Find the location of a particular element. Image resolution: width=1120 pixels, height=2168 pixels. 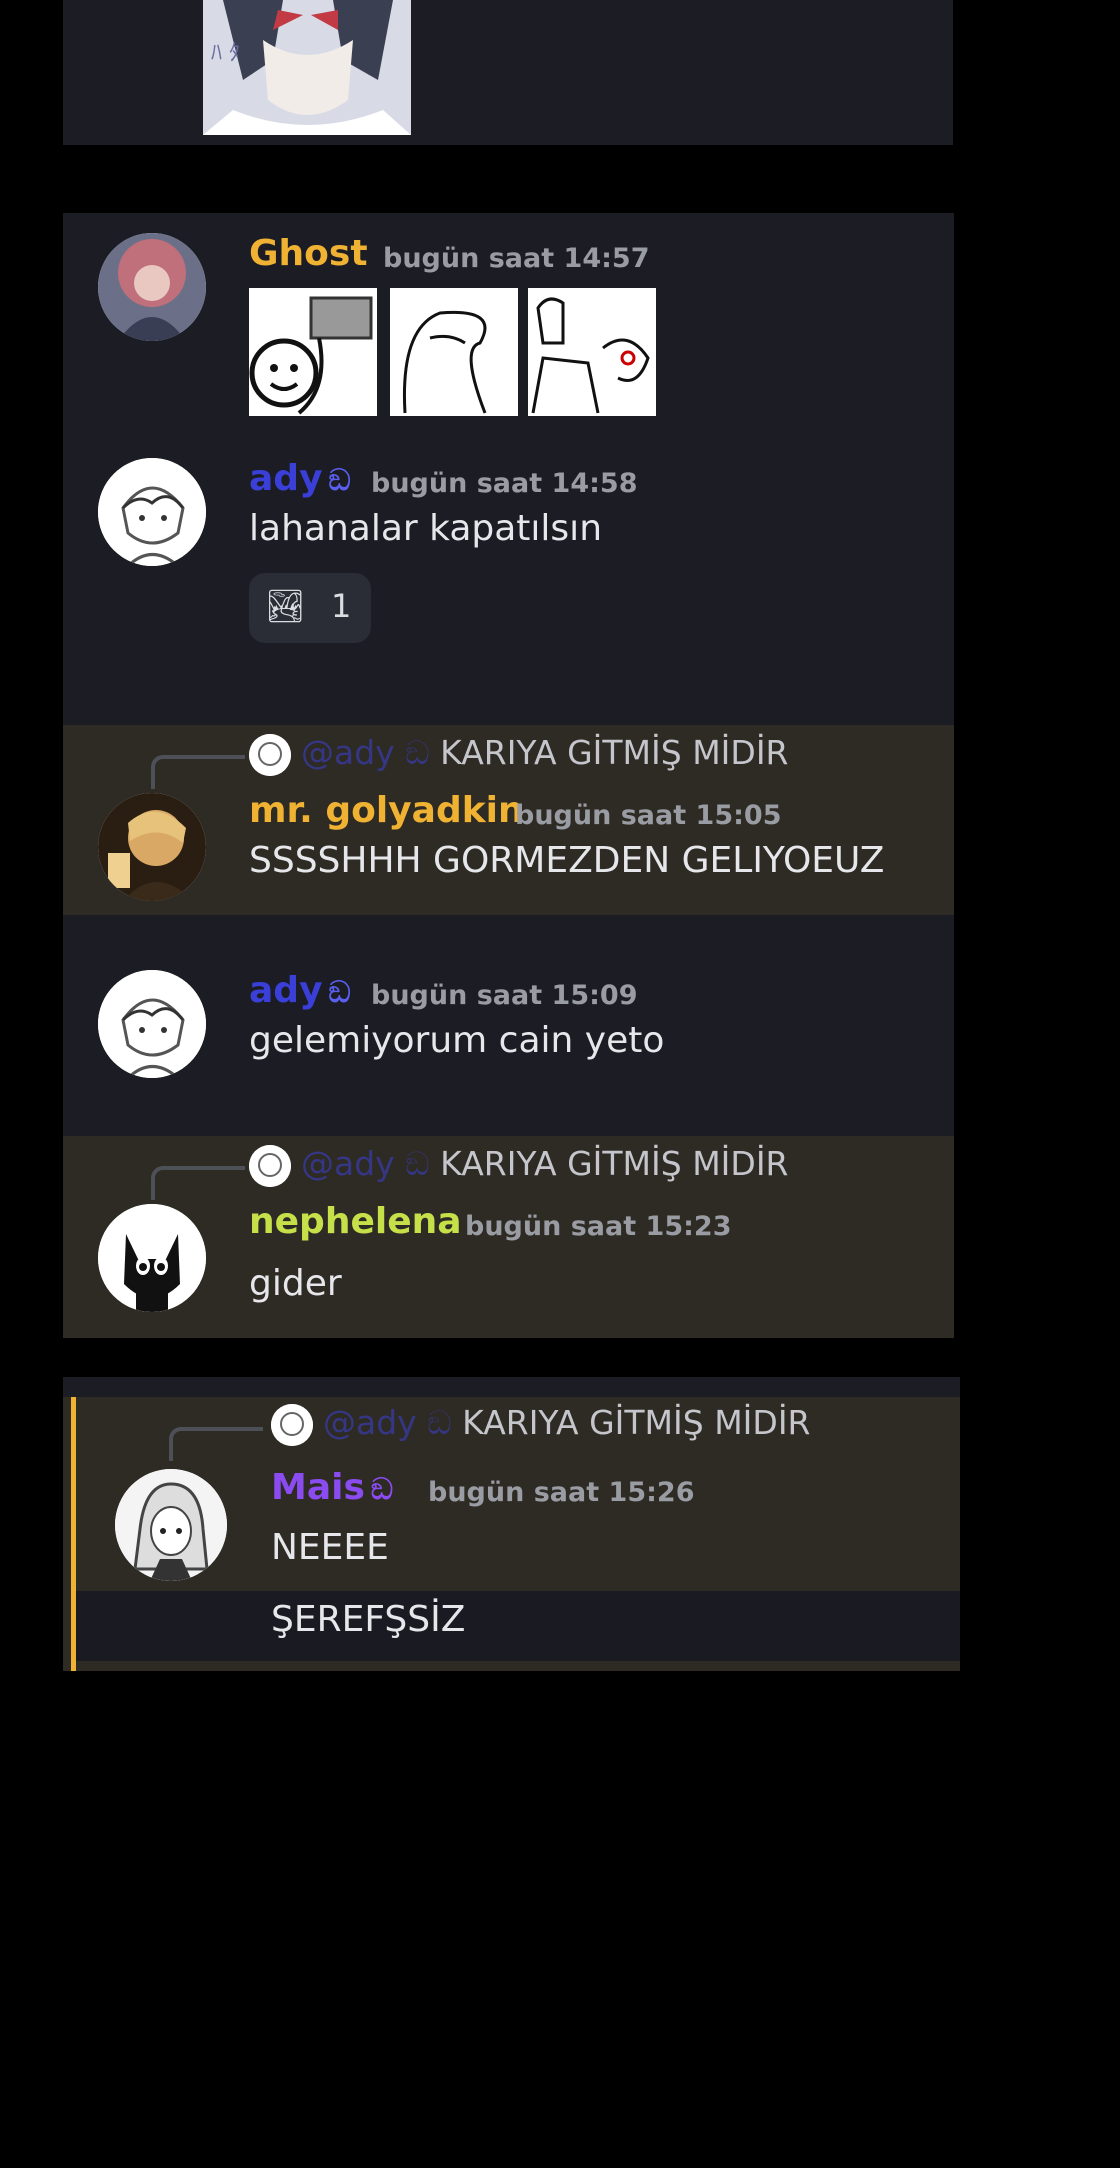

message-text: lahanalar kapatılsın is located at coordinates (426, 528).